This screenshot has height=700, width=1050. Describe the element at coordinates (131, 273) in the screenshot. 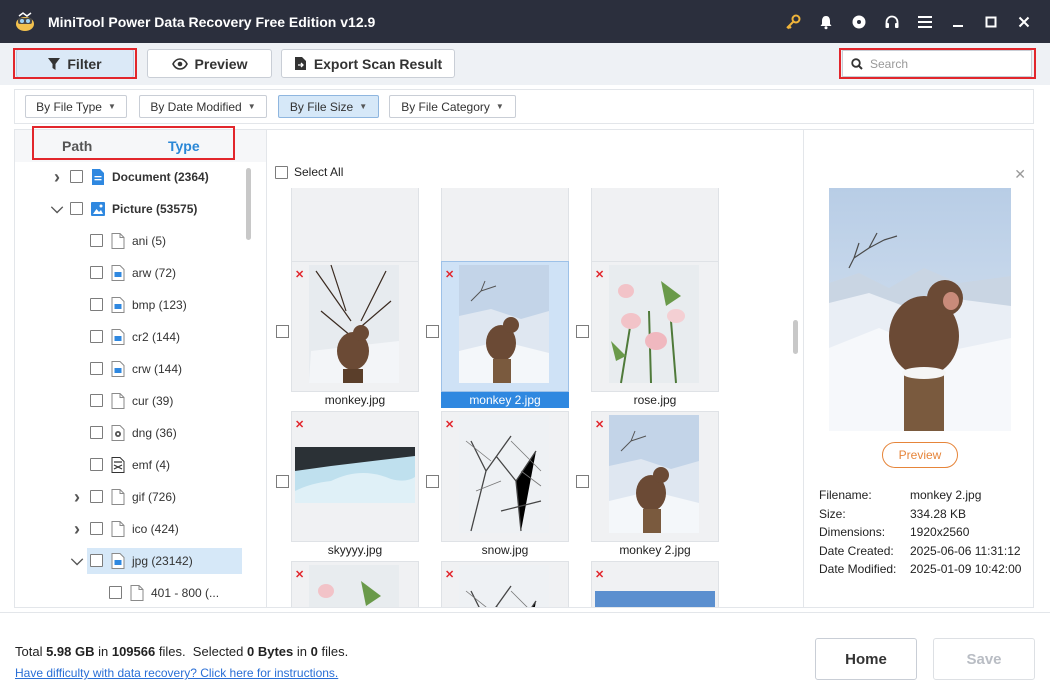

I see `tree-row: arw (72)` at that location.